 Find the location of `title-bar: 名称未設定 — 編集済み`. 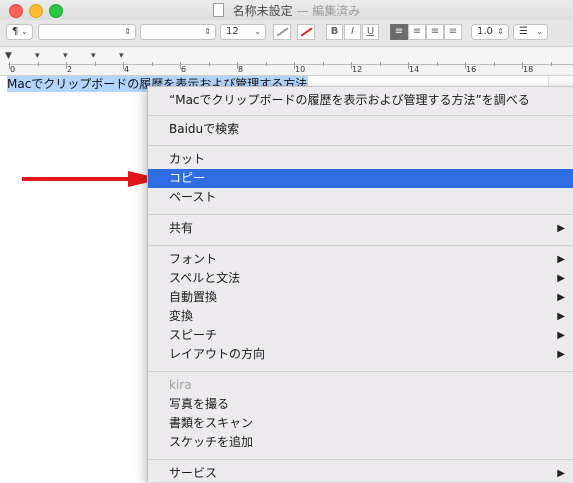

title-bar: 名称未設定 — 編集済み is located at coordinates (286, 10).